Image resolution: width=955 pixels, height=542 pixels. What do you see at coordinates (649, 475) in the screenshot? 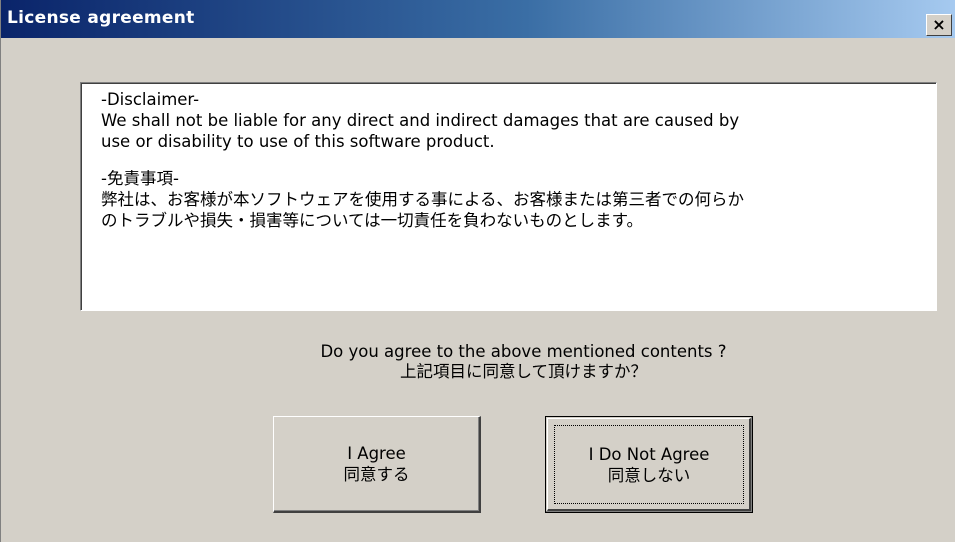
I see `disagree-label-japanese: 同意しない` at bounding box center [649, 475].